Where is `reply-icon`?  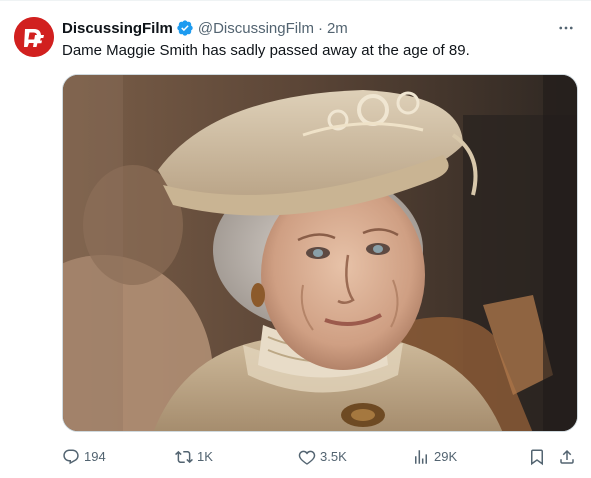 reply-icon is located at coordinates (71, 457).